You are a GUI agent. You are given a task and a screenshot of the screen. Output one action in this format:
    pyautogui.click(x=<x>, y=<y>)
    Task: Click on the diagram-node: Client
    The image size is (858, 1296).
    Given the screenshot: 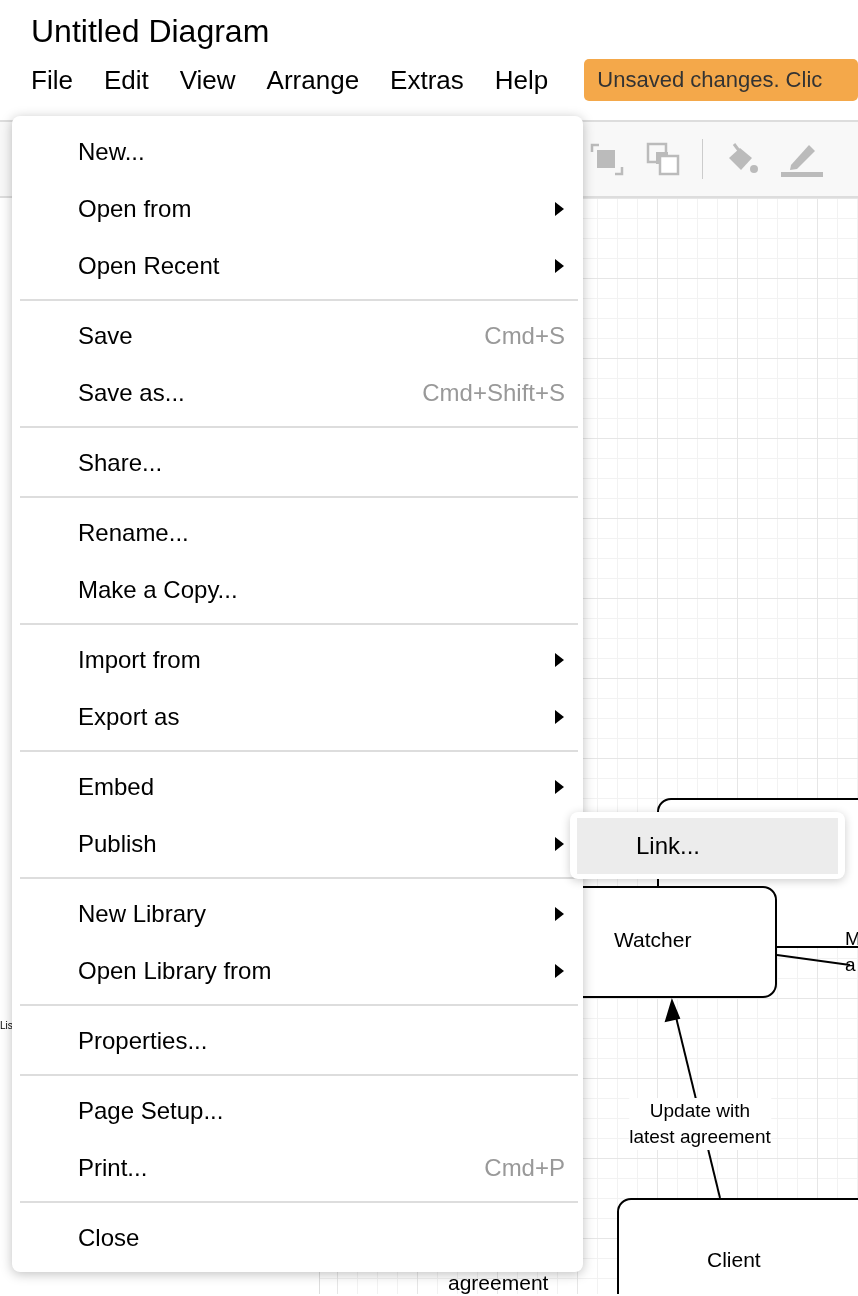 What is the action you would take?
    pyautogui.click(x=737, y=1246)
    